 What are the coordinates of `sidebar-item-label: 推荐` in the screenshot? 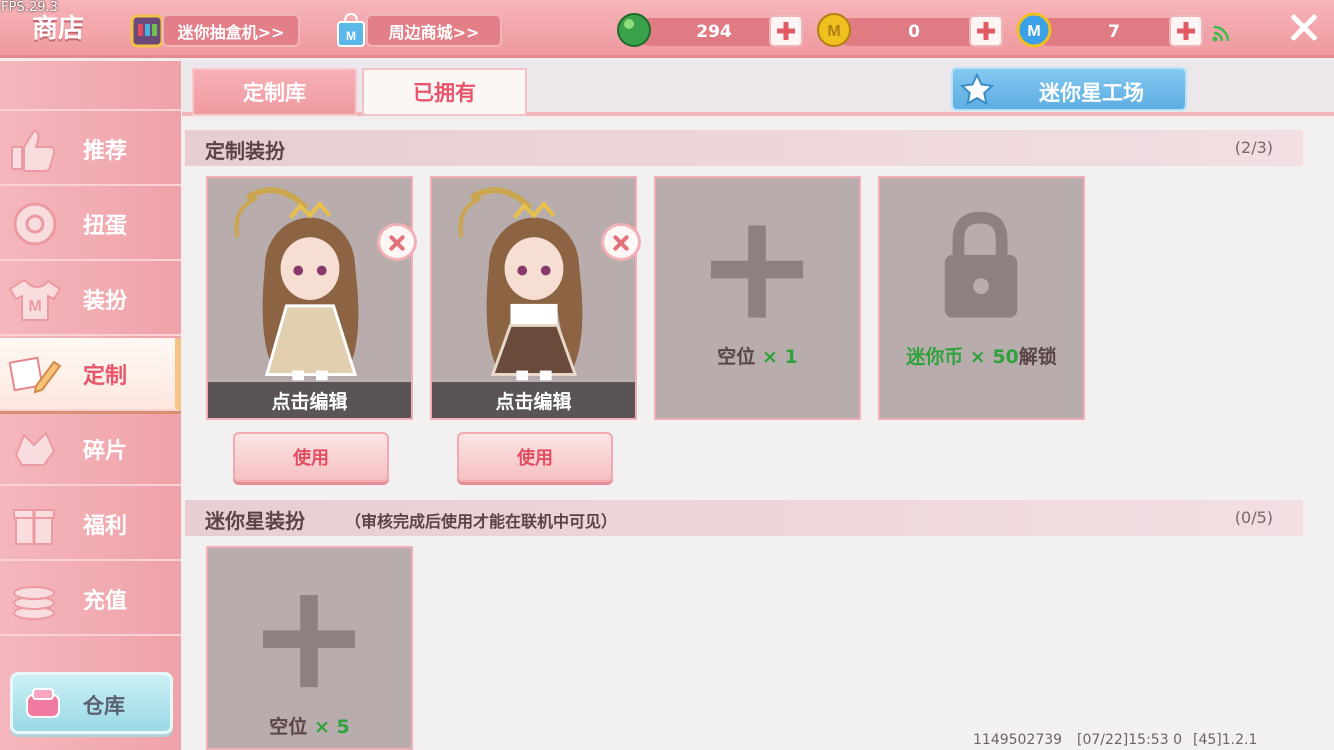 It's located at (105, 151).